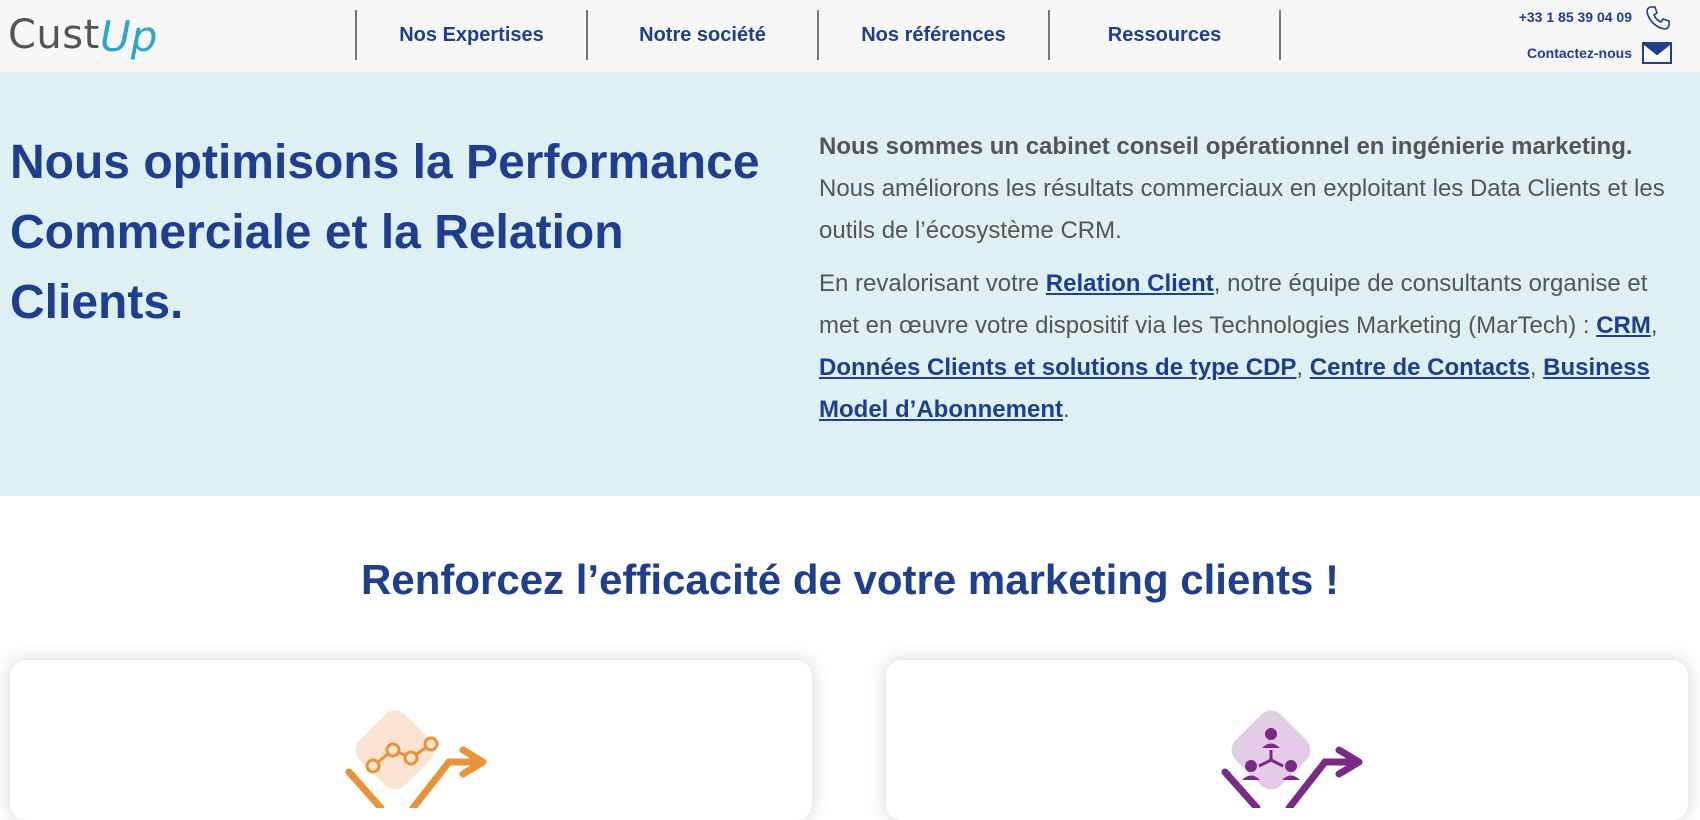 The height and width of the screenshot is (820, 1700). What do you see at coordinates (1130, 283) in the screenshot?
I see `relation-client-link: Relation Client` at bounding box center [1130, 283].